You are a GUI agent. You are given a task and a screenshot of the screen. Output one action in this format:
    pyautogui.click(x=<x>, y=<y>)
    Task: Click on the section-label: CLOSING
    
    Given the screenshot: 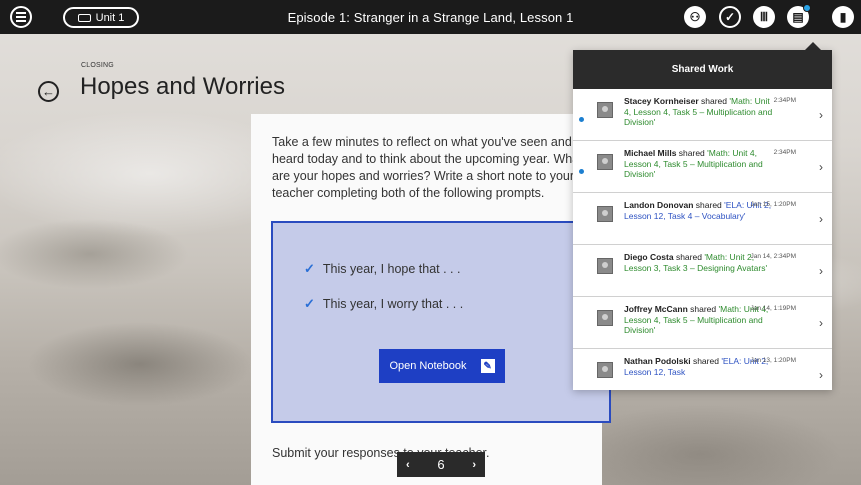 What is the action you would take?
    pyautogui.click(x=97, y=65)
    